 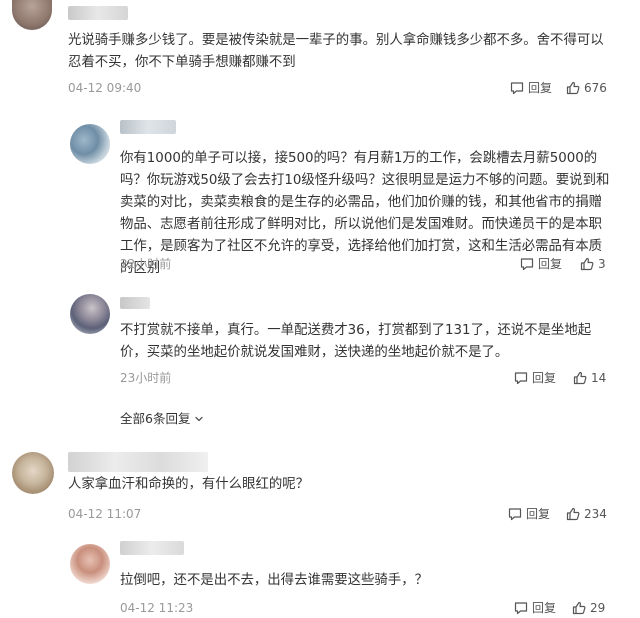 What do you see at coordinates (146, 378) in the screenshot?
I see `reply-time: 23小时前` at bounding box center [146, 378].